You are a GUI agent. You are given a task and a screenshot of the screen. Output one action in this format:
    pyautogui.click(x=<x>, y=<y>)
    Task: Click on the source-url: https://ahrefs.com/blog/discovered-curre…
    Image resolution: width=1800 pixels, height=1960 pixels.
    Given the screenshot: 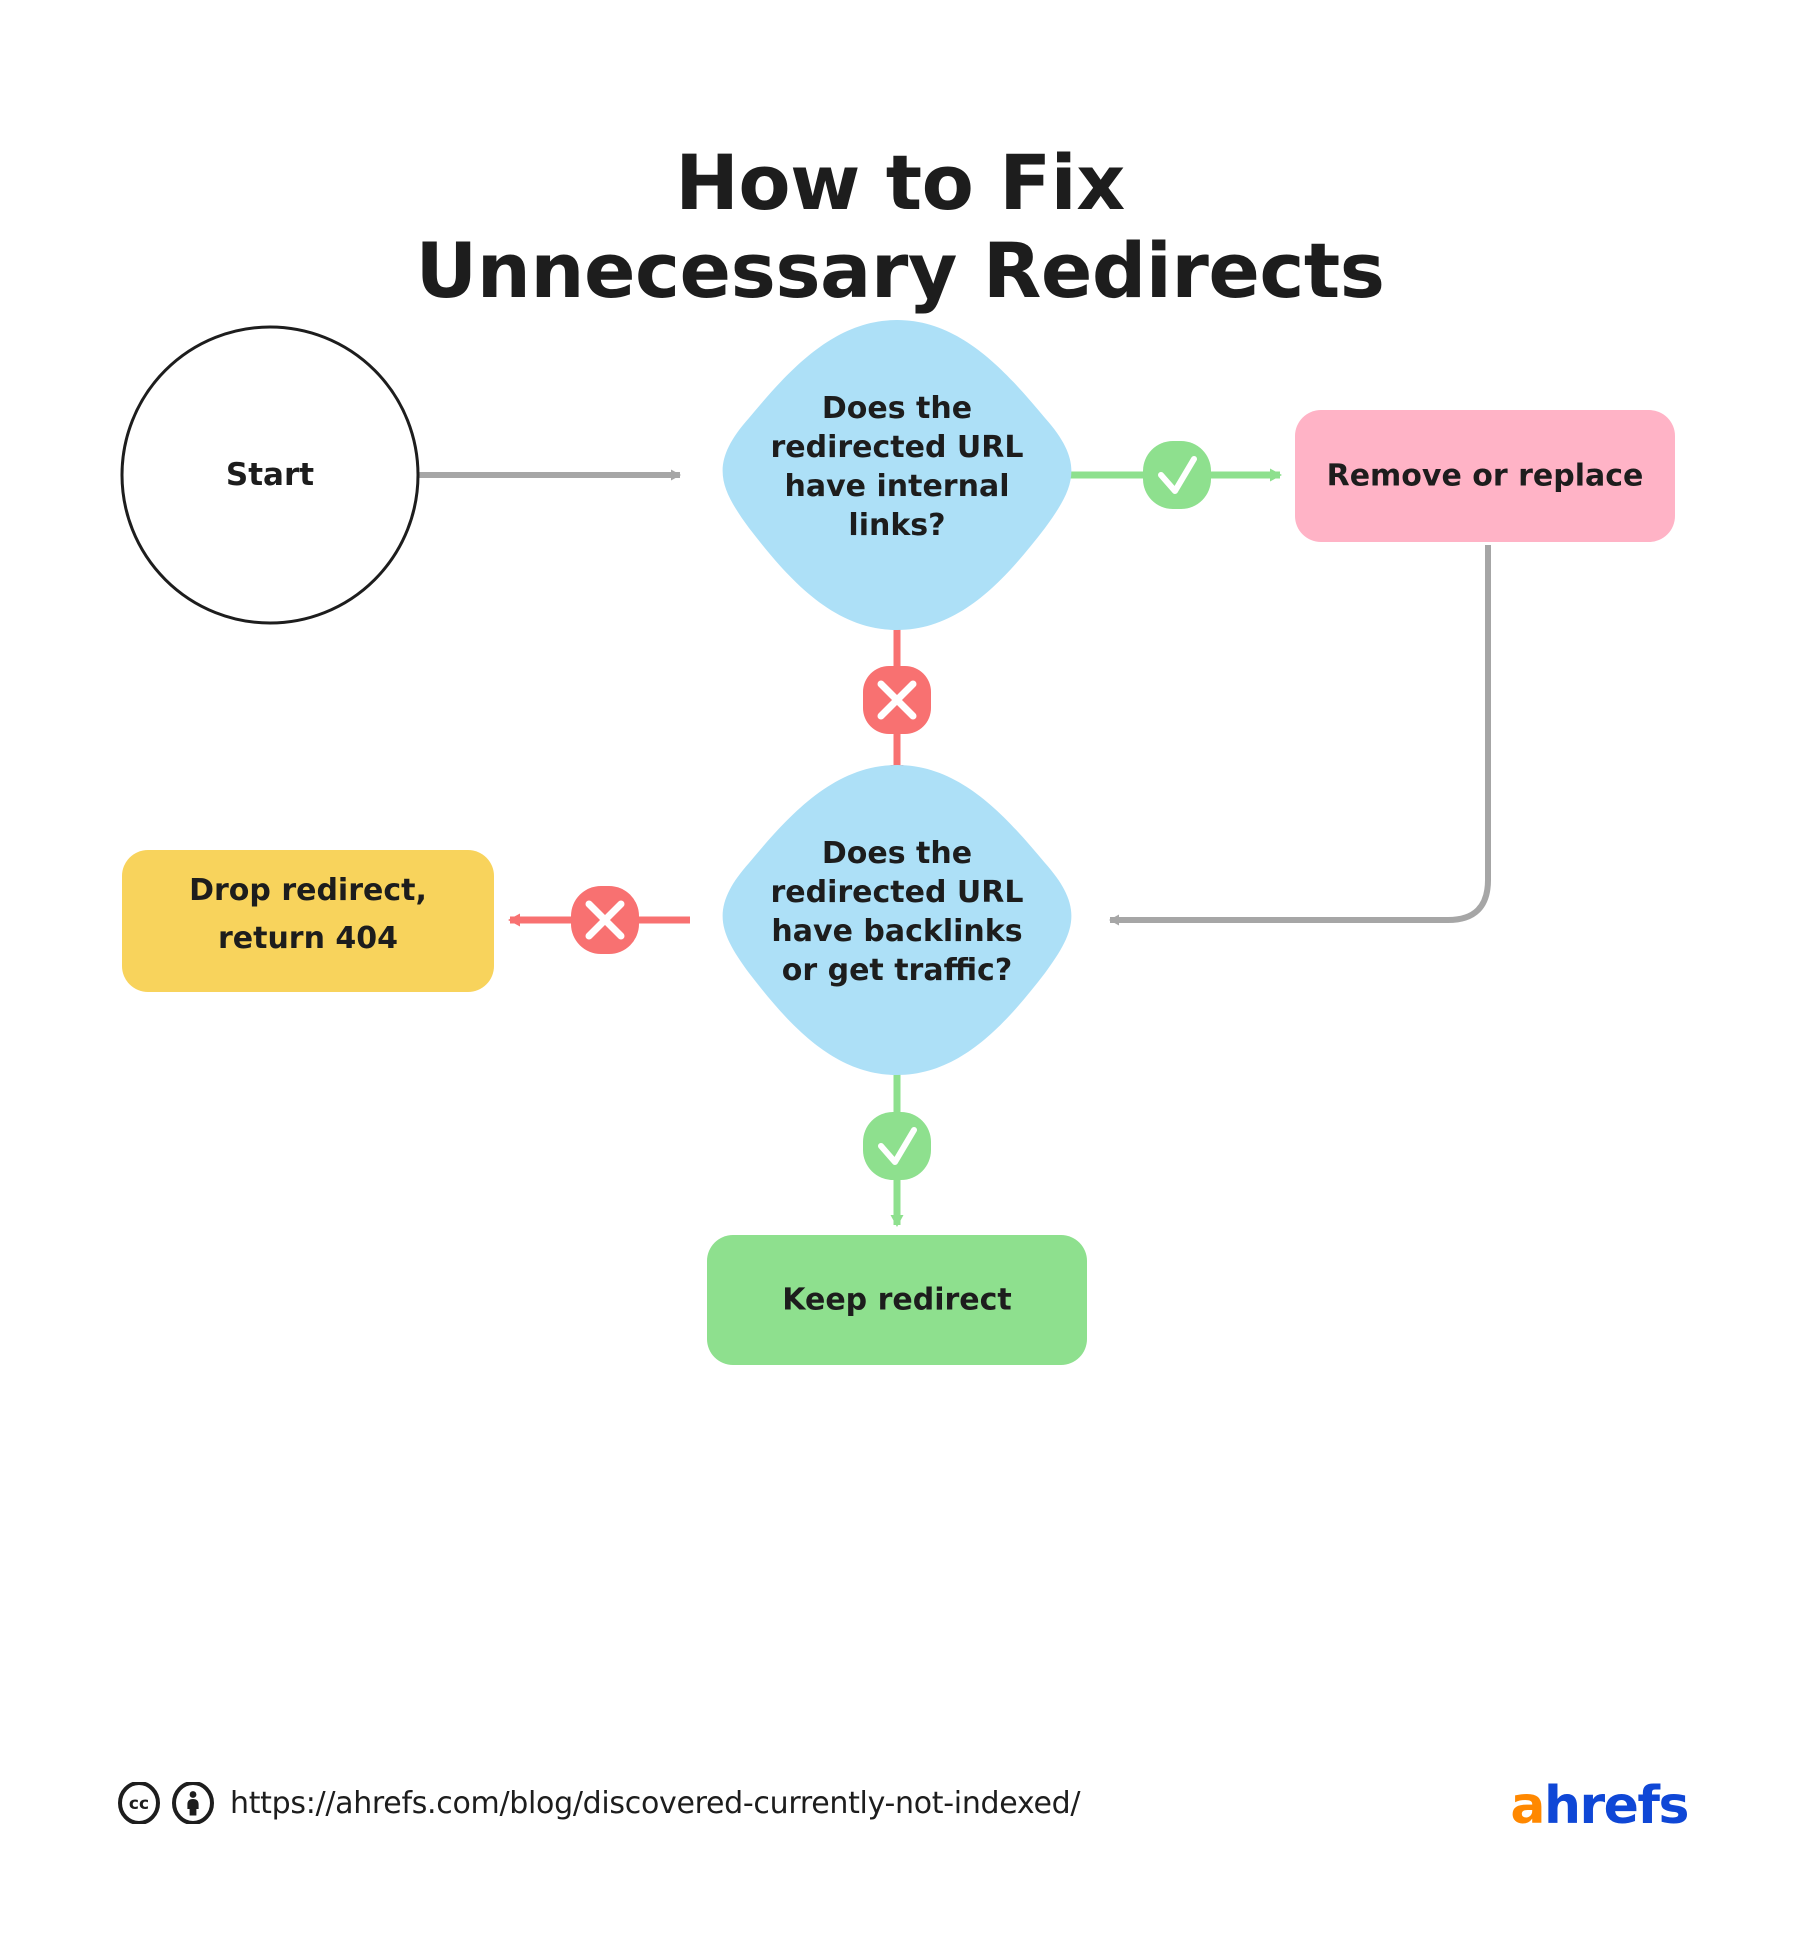 What is the action you would take?
    pyautogui.click(x=655, y=1803)
    